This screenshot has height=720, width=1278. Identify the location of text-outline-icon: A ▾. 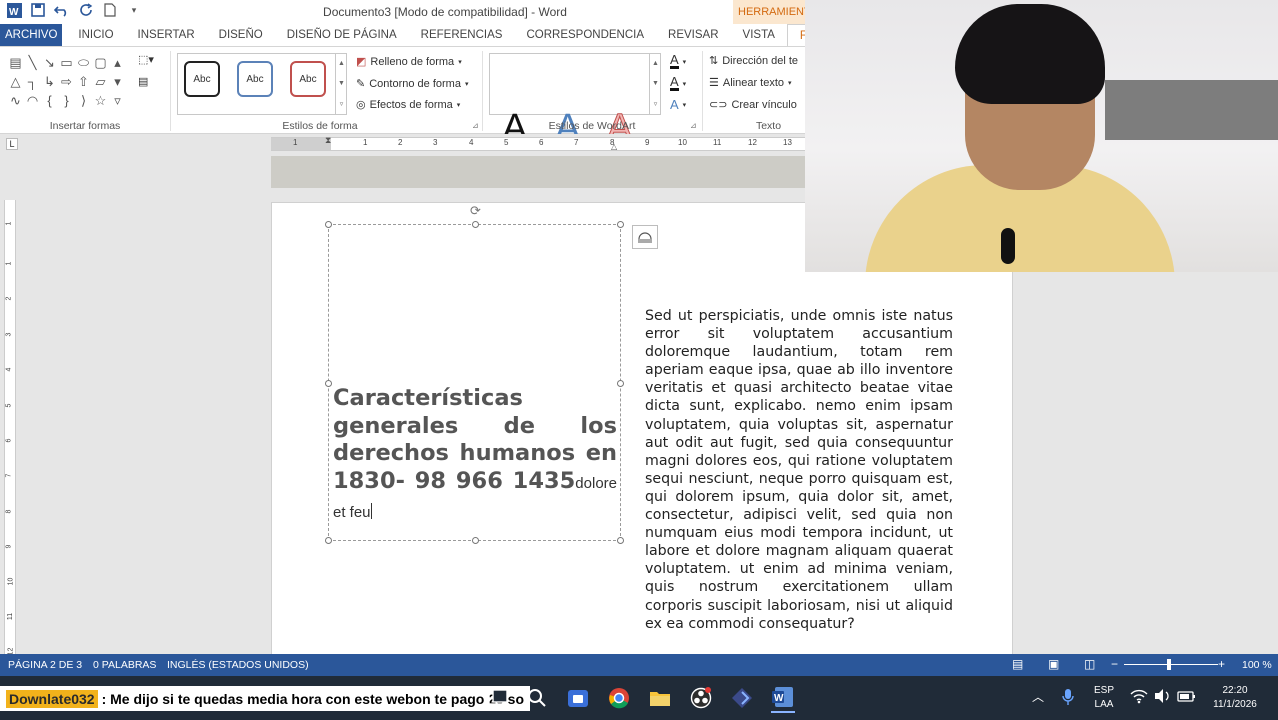
(678, 83).